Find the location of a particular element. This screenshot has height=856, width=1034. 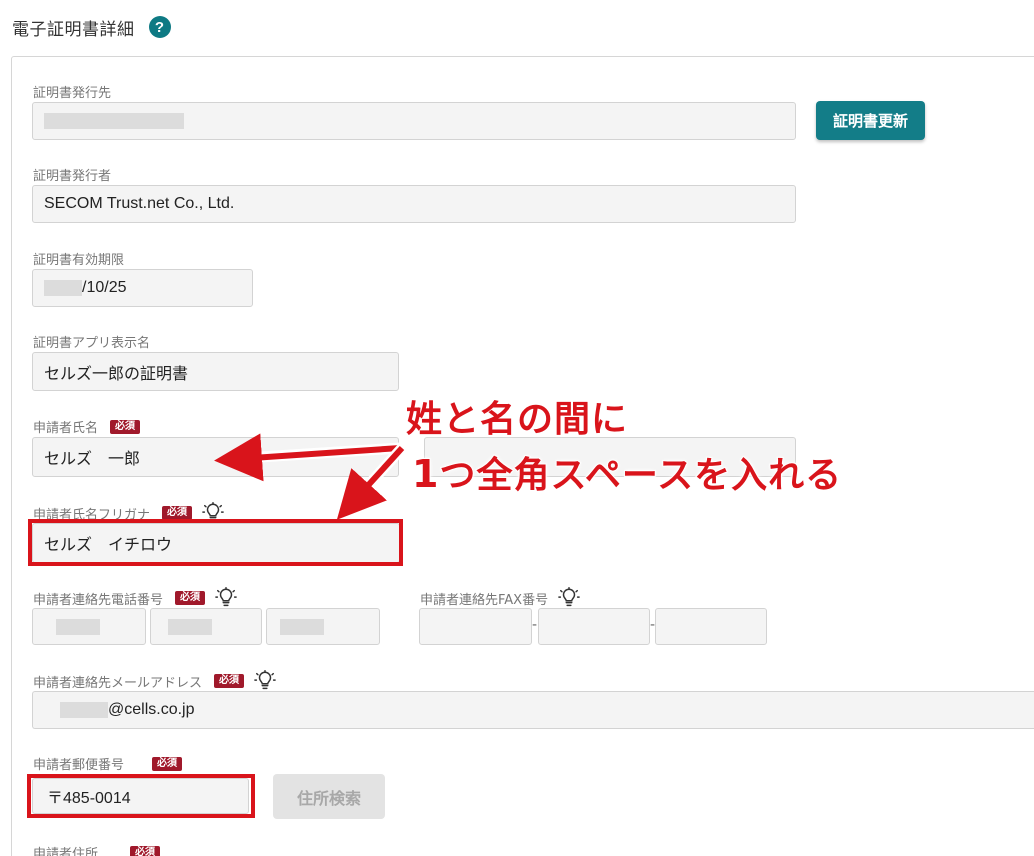

annotation-line2: 1つ全角スペースを入れる is located at coordinates (627, 474).